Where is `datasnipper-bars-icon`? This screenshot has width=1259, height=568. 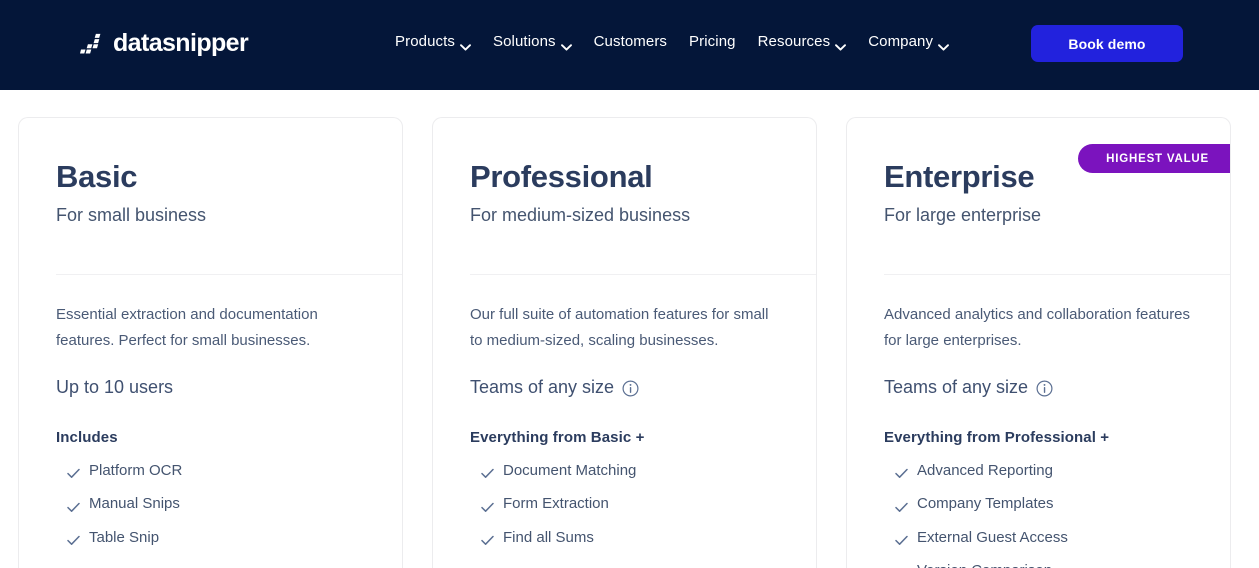
datasnipper-bars-icon is located at coordinates (92, 43).